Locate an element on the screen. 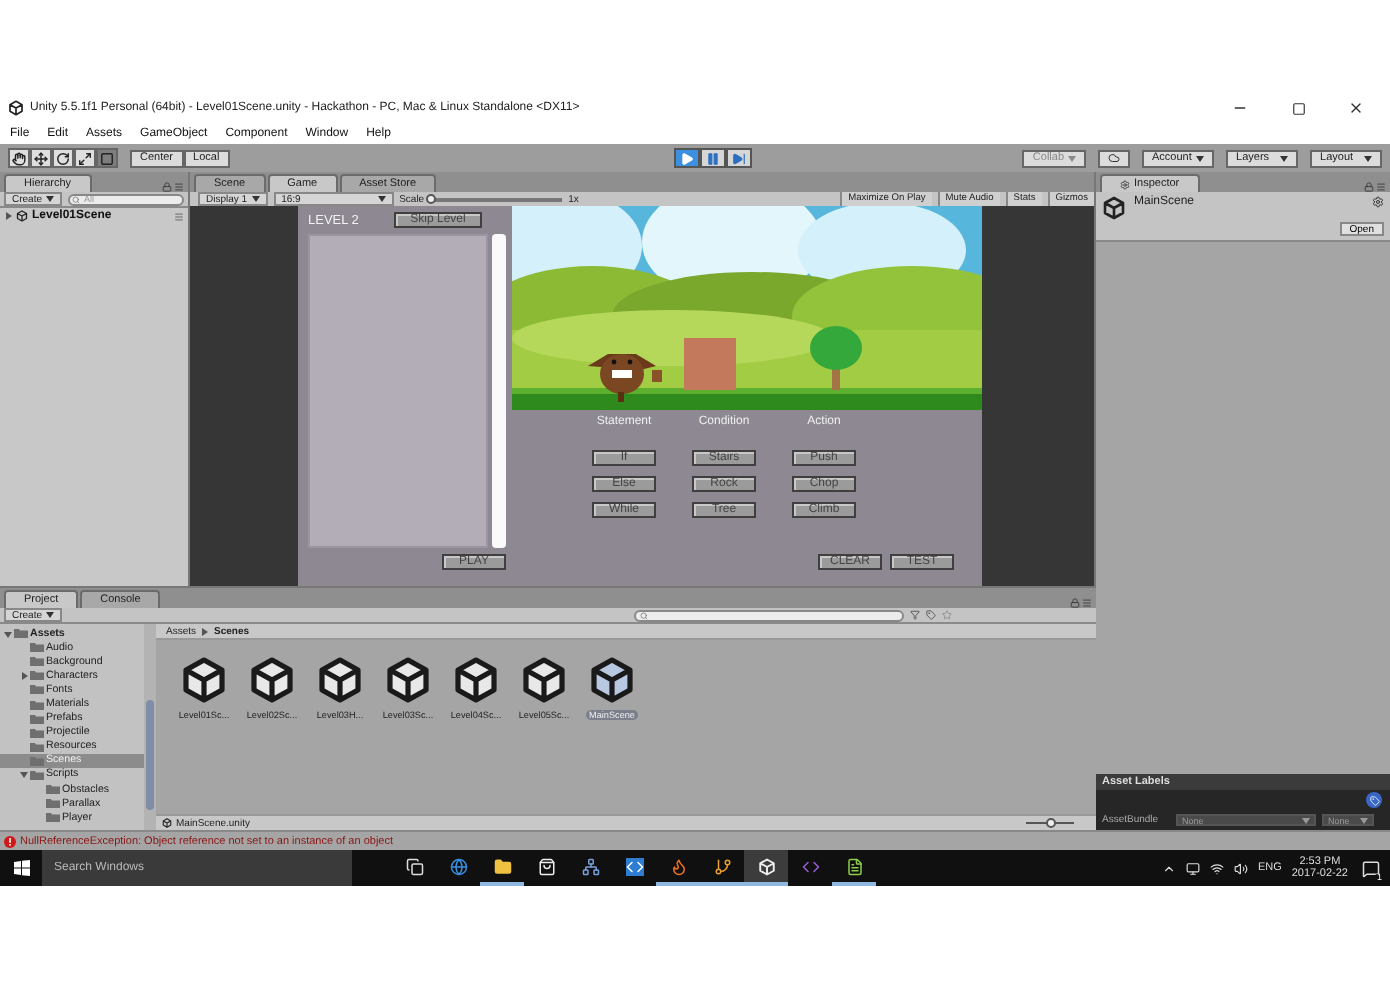  step-icon is located at coordinates (738, 158).